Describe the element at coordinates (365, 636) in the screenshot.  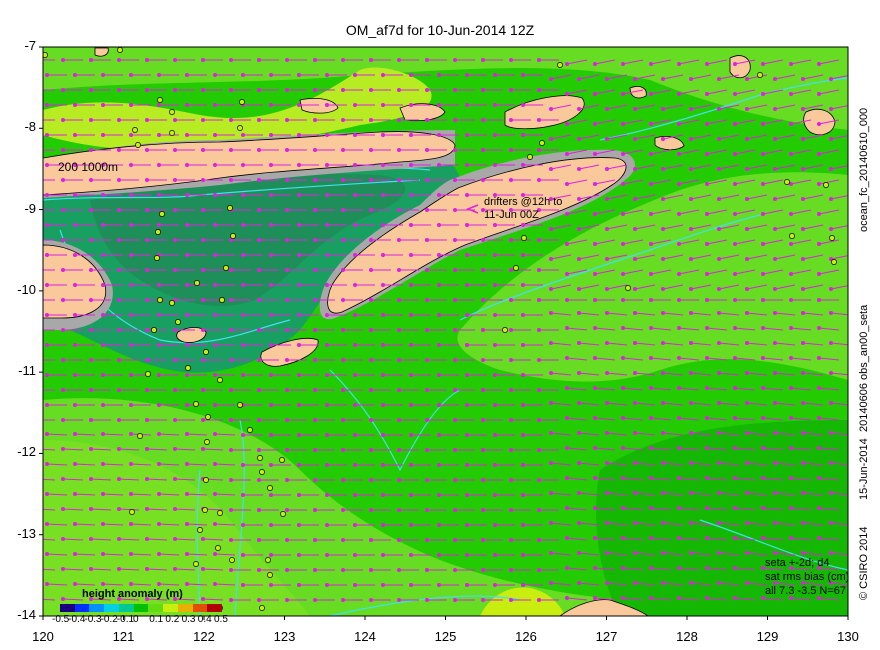
I see `x-tick-label: 124` at that location.